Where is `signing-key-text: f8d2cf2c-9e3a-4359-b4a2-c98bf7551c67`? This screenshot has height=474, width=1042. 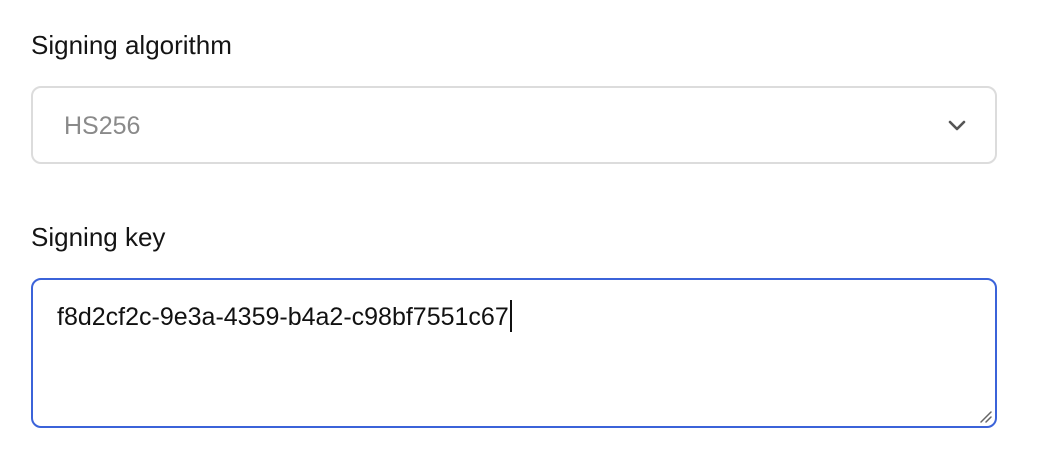
signing-key-text: f8d2cf2c-9e3a-4359-b4a2-c98bf7551c67 is located at coordinates (284, 317).